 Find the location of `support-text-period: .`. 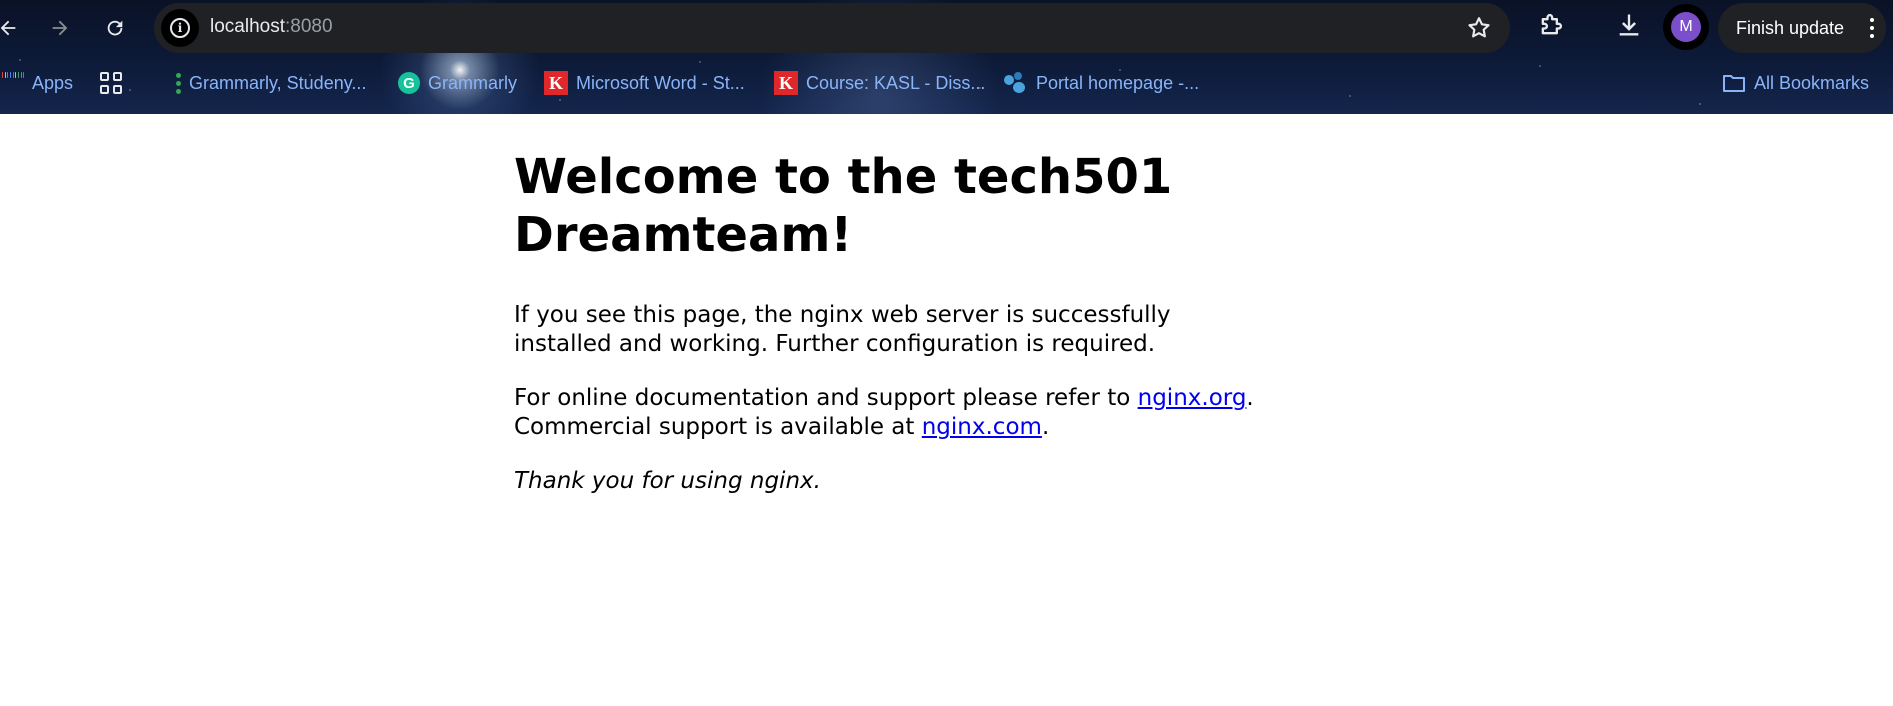

support-text-period: . is located at coordinates (1250, 398).